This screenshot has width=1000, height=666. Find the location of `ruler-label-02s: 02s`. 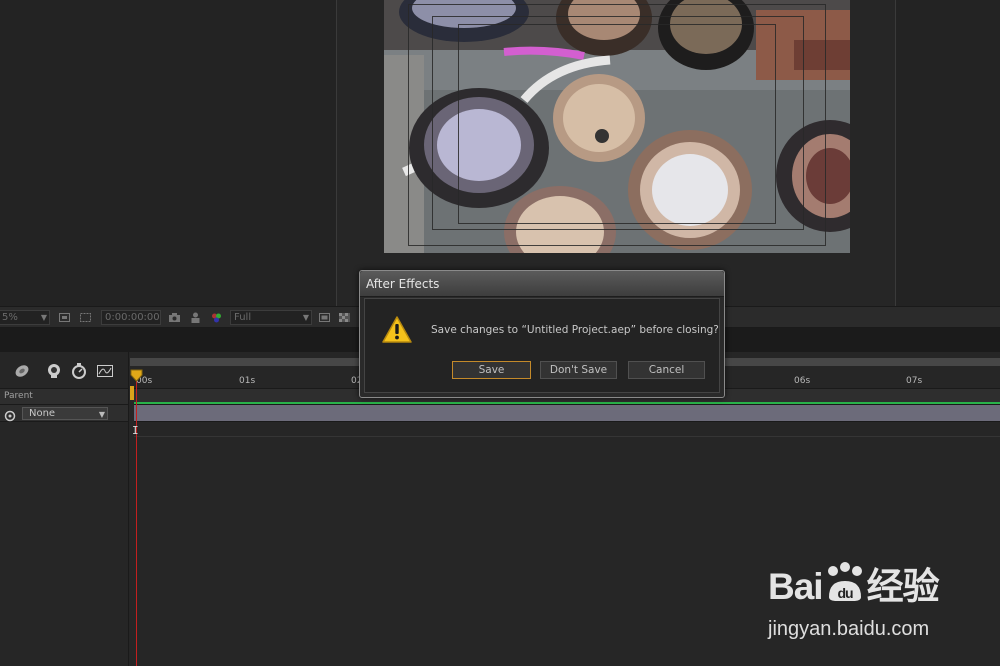

ruler-label-02s: 02s is located at coordinates (355, 381).